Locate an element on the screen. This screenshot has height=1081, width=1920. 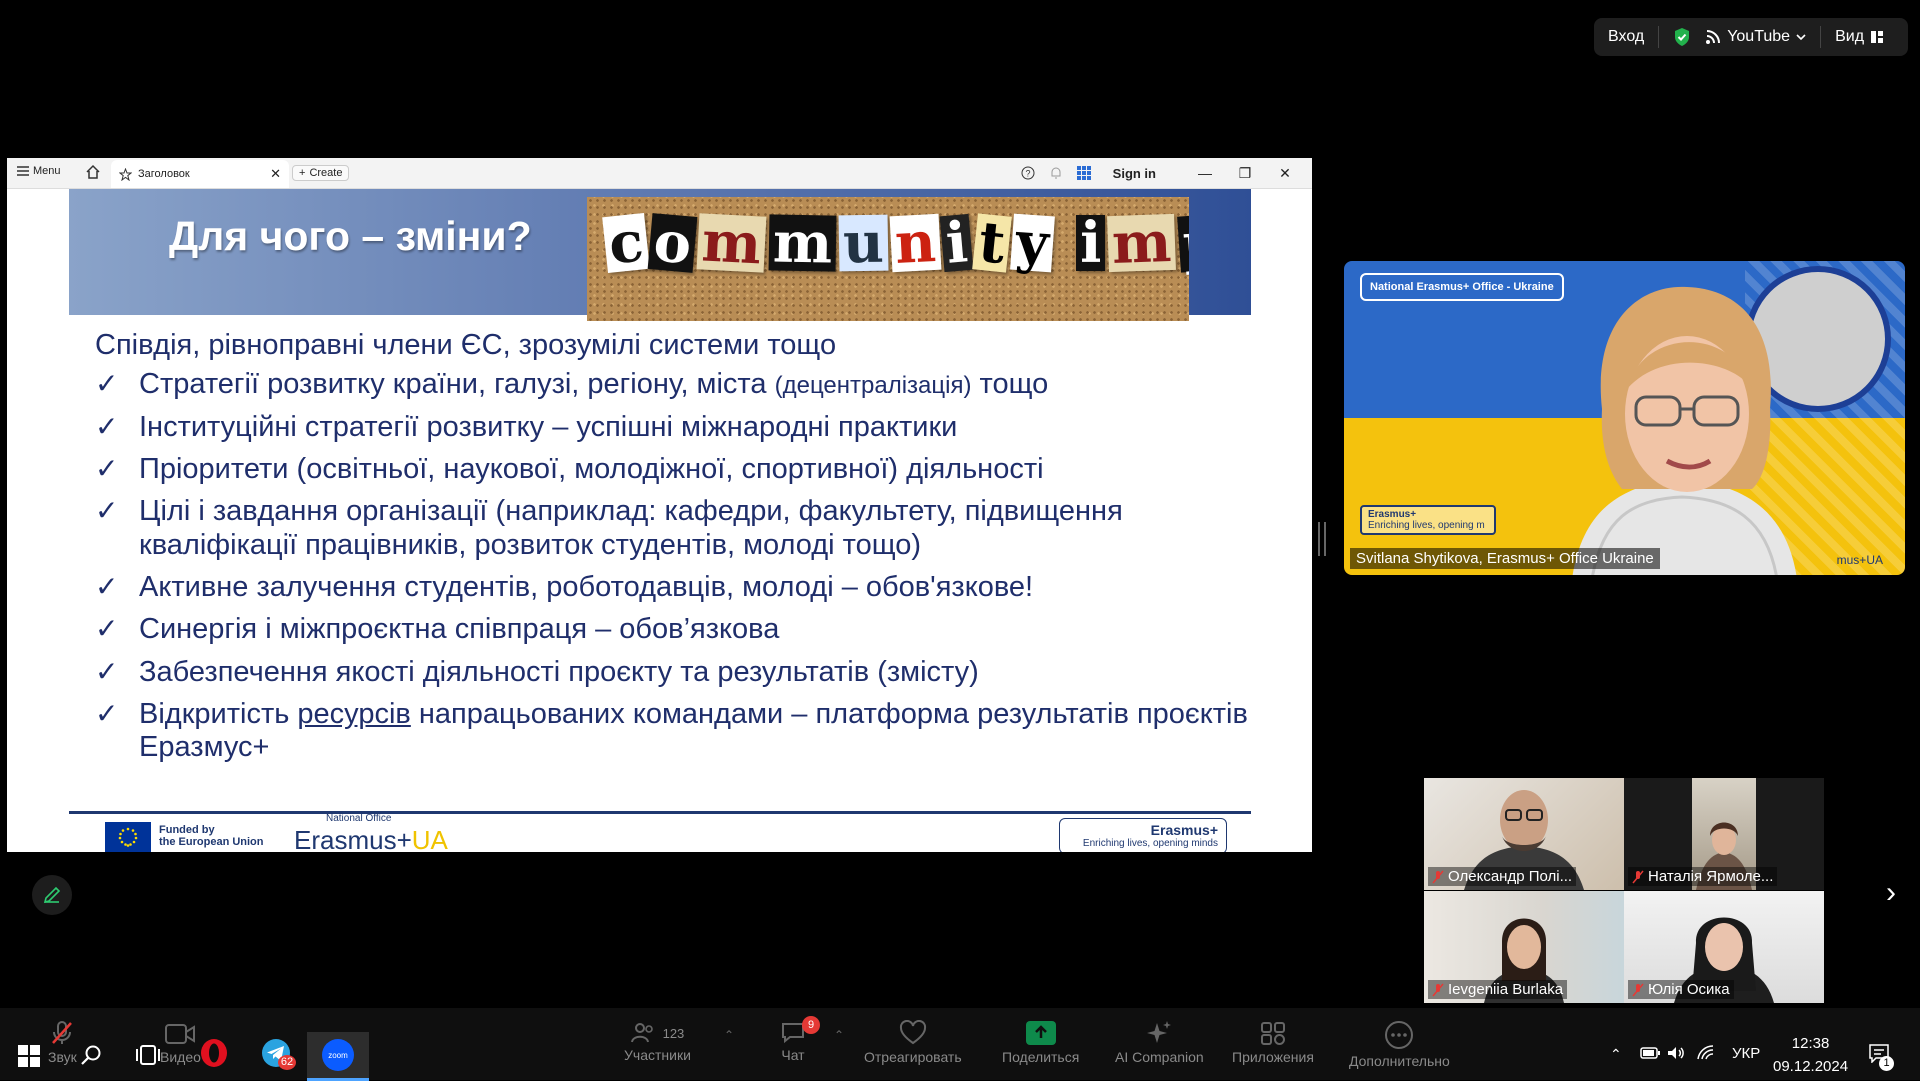
opera-icon is located at coordinates (214, 1055).